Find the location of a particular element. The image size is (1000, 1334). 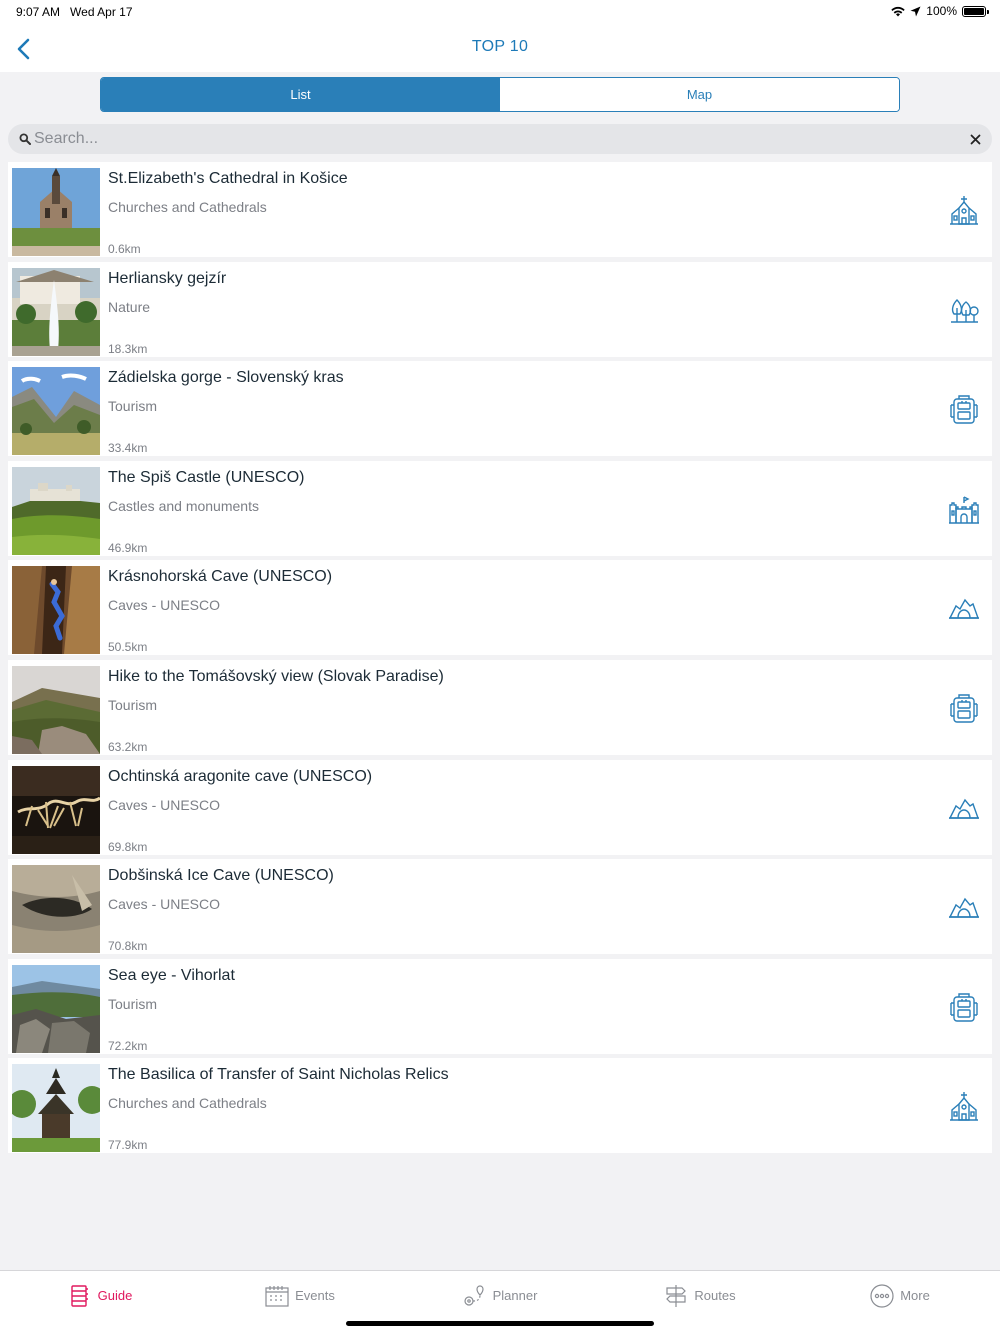

clear-search-icon is located at coordinates (975, 139).